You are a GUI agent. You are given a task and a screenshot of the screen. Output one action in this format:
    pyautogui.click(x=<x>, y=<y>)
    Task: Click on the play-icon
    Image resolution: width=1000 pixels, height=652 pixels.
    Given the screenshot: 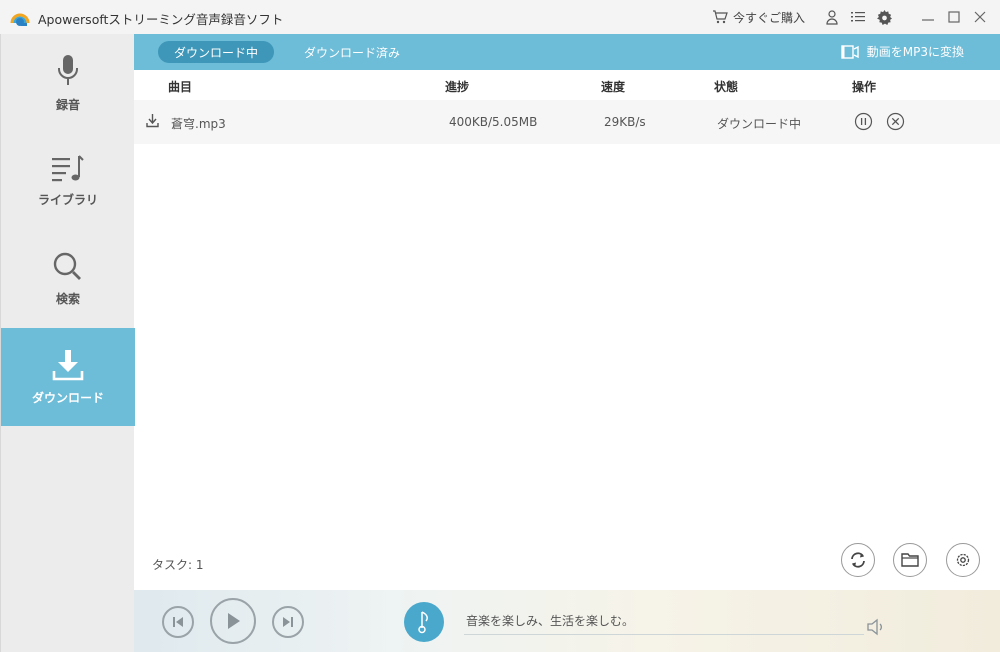 What is the action you would take?
    pyautogui.click(x=234, y=621)
    